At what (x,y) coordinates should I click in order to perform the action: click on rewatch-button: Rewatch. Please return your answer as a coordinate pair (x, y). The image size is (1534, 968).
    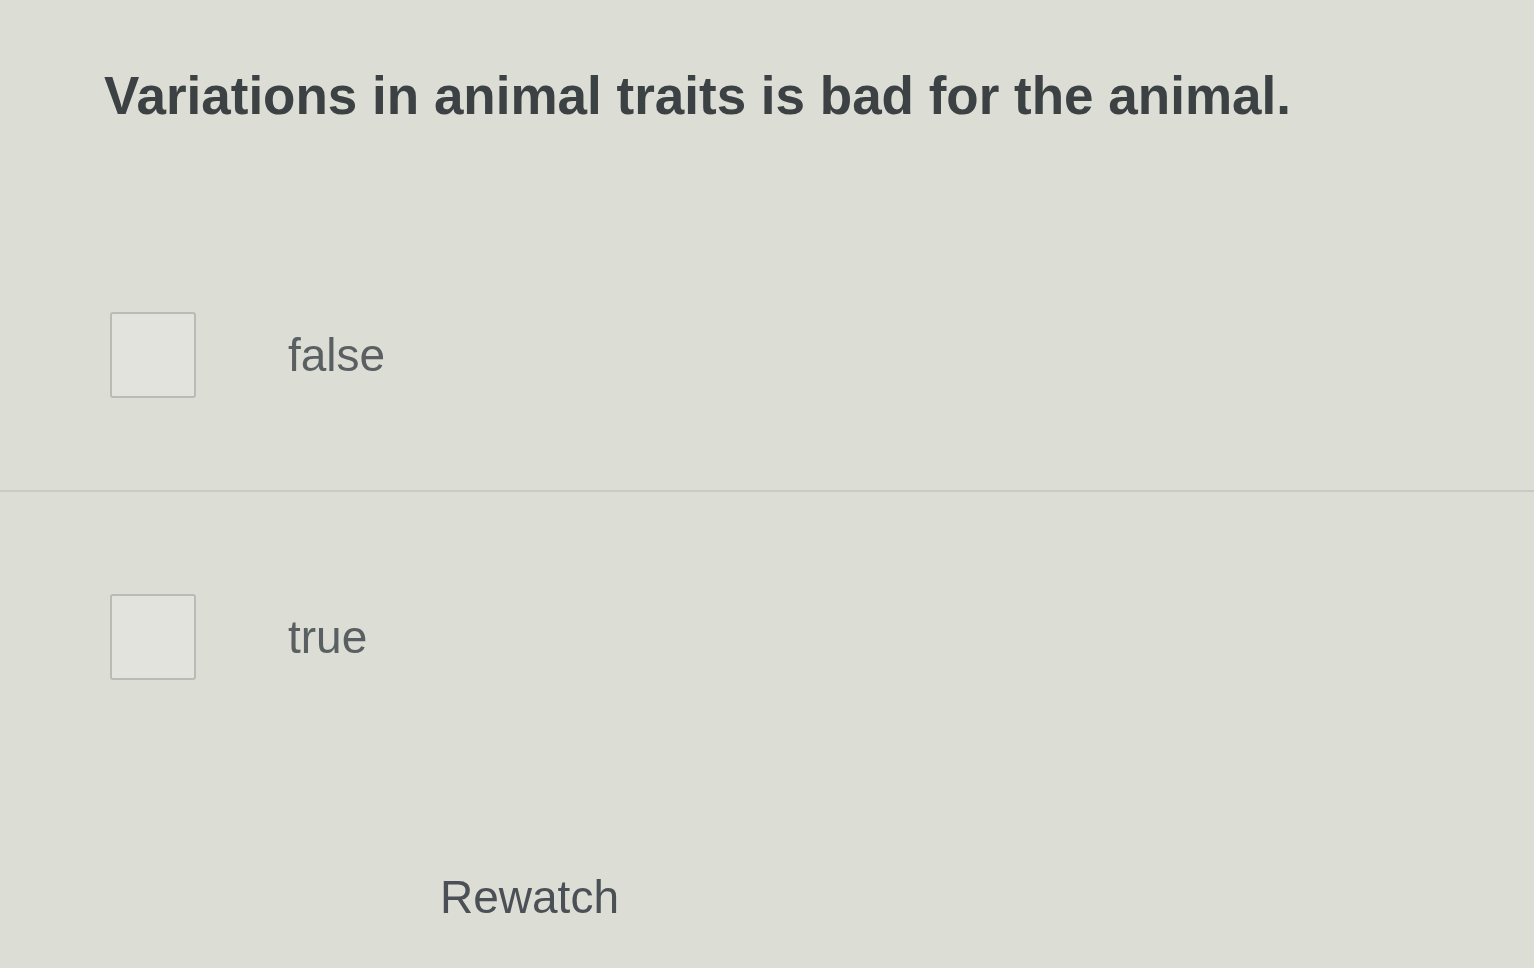
    Looking at the image, I should click on (529, 897).